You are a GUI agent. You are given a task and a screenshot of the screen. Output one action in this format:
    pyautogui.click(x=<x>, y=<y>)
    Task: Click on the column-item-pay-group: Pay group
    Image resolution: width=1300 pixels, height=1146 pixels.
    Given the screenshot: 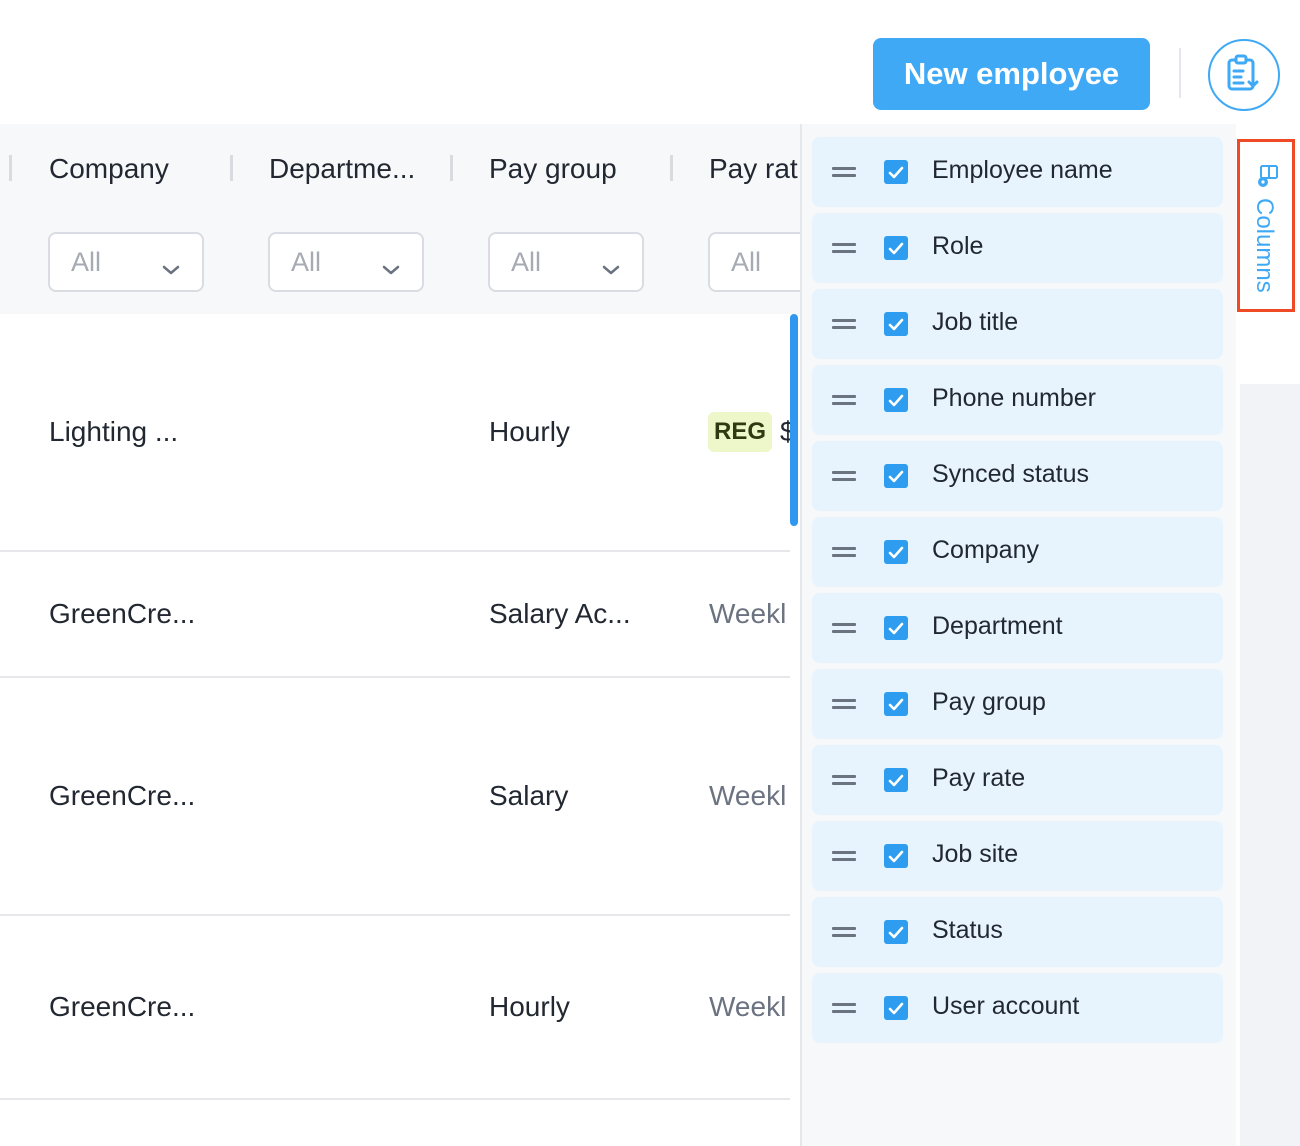 What is the action you would take?
    pyautogui.click(x=1017, y=704)
    